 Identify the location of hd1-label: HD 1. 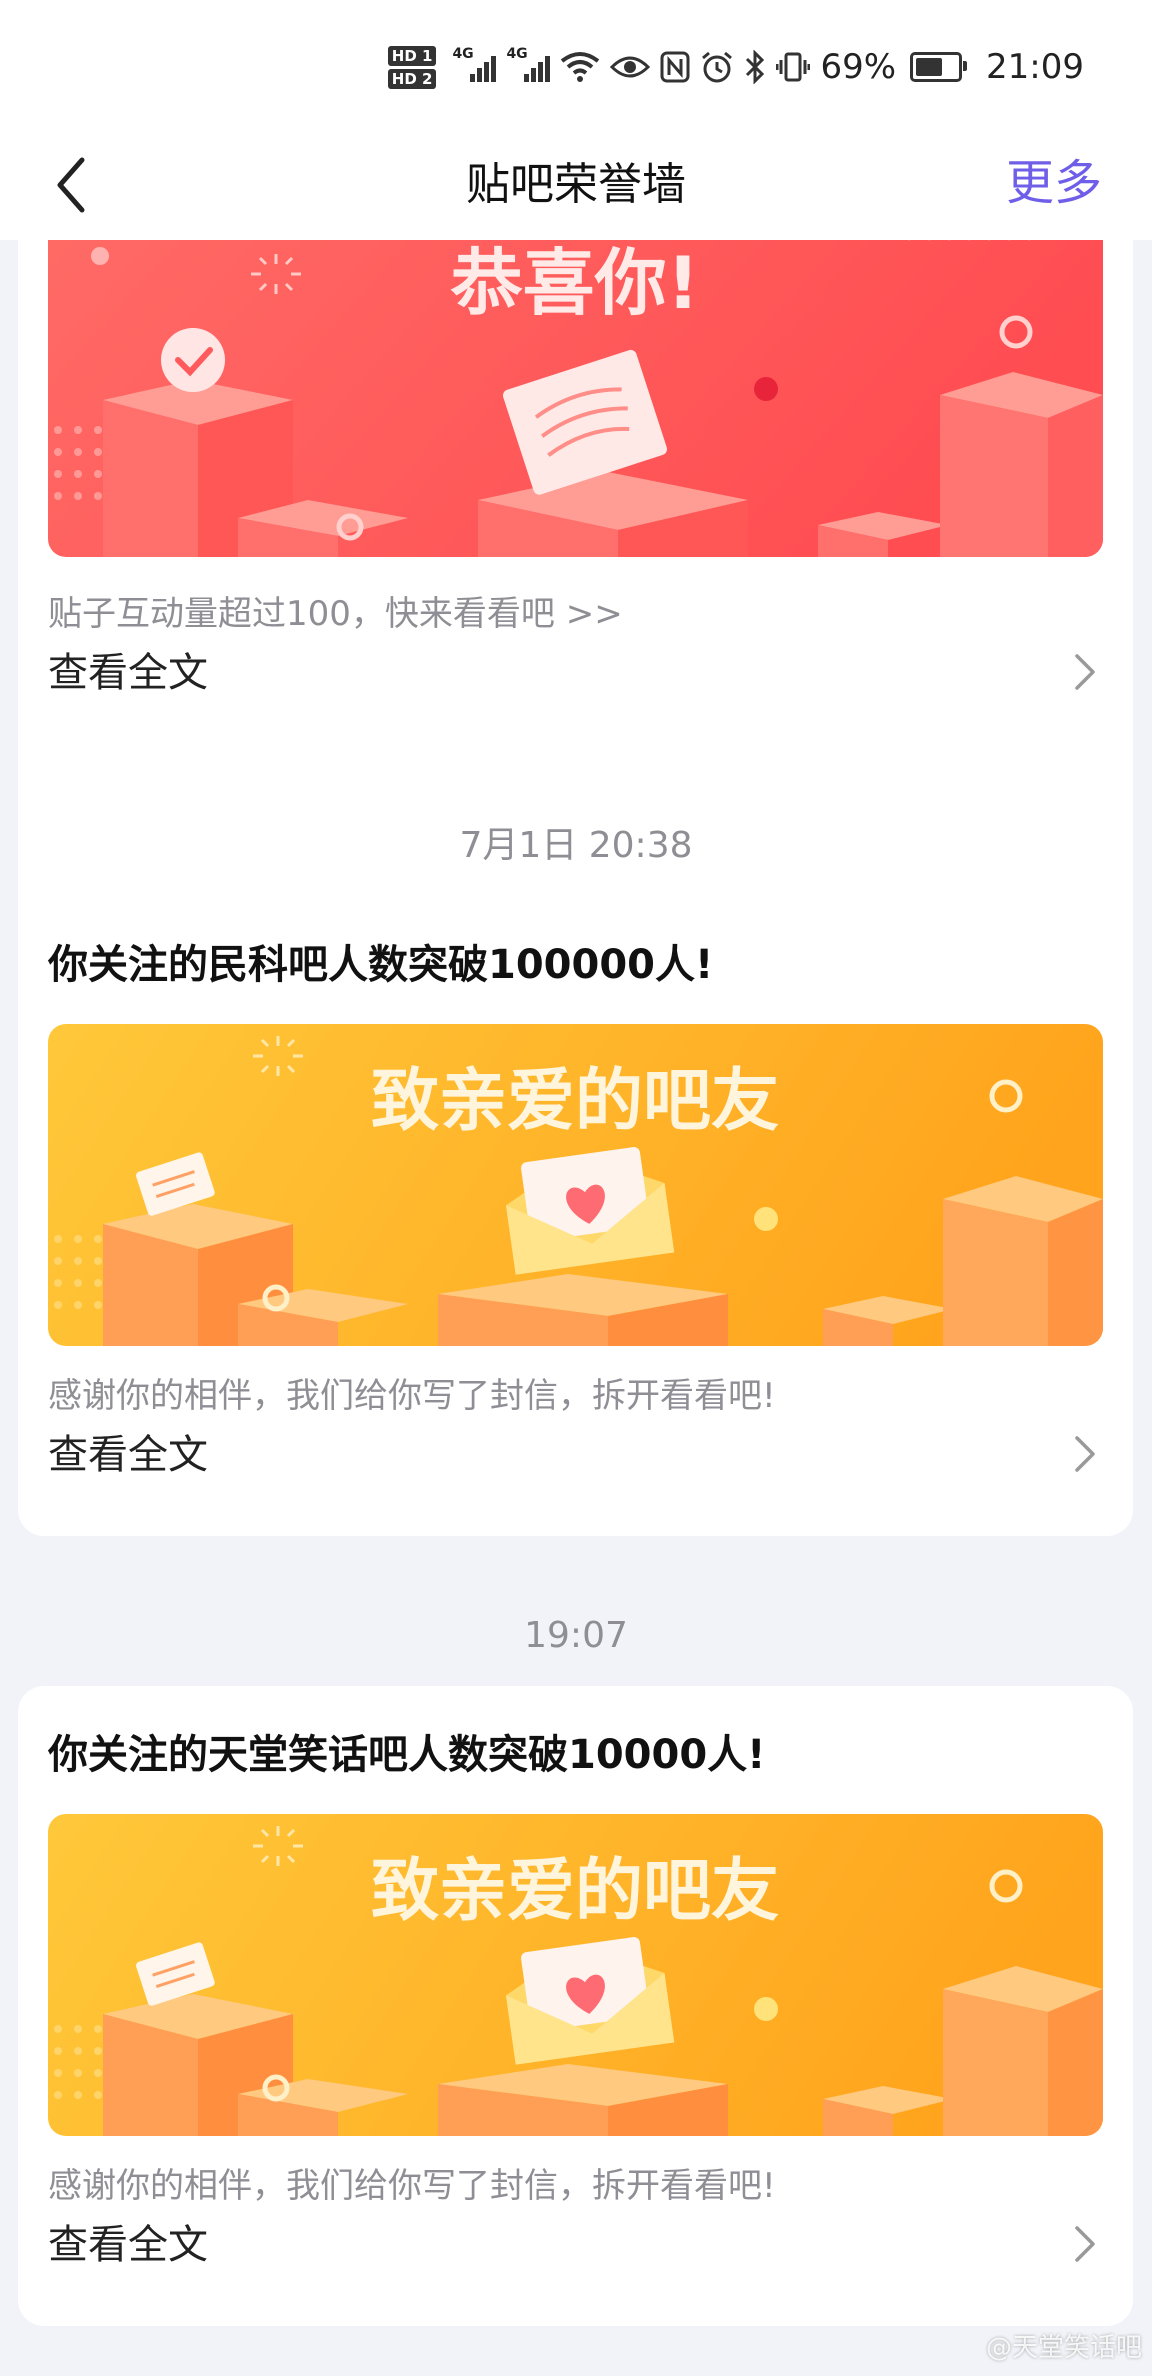
(412, 55).